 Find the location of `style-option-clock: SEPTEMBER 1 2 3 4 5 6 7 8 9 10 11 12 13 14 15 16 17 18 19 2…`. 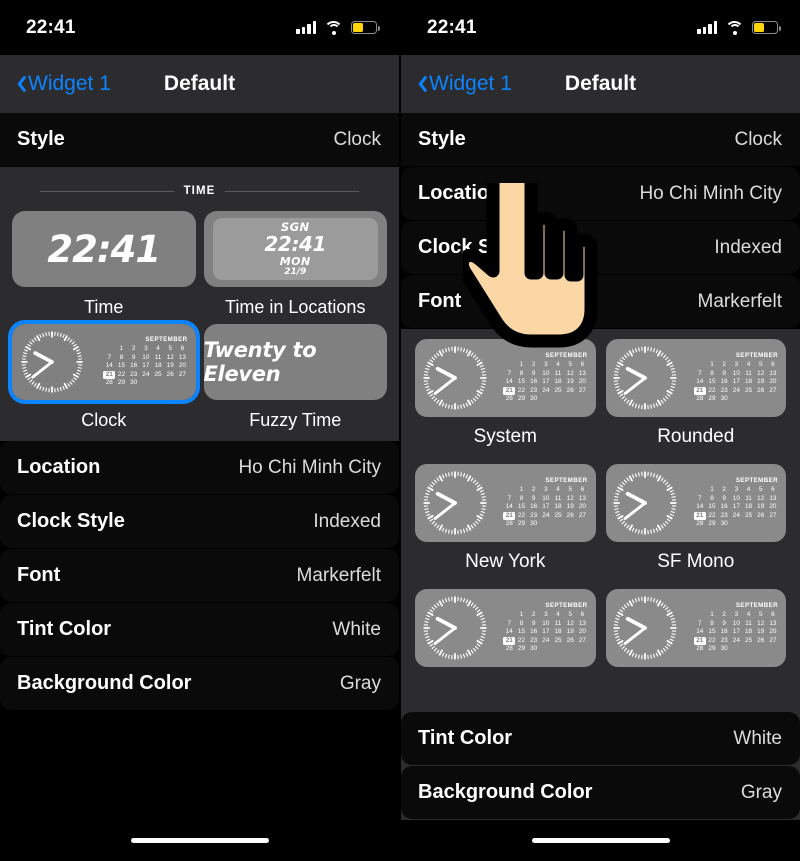

style-option-clock: SEPTEMBER 1 2 3 4 5 6 7 8 9 10 11 12 13 14 15 16 17 18 19 2… is located at coordinates (104, 375).